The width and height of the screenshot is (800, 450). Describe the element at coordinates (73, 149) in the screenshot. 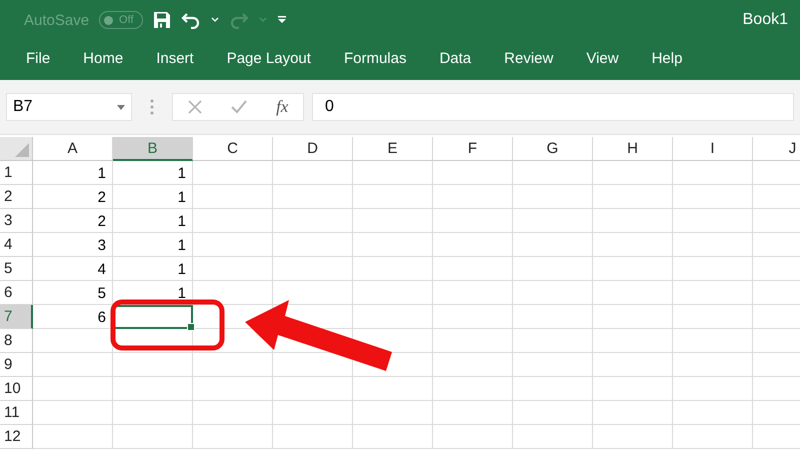

I see `column-header: A` at that location.